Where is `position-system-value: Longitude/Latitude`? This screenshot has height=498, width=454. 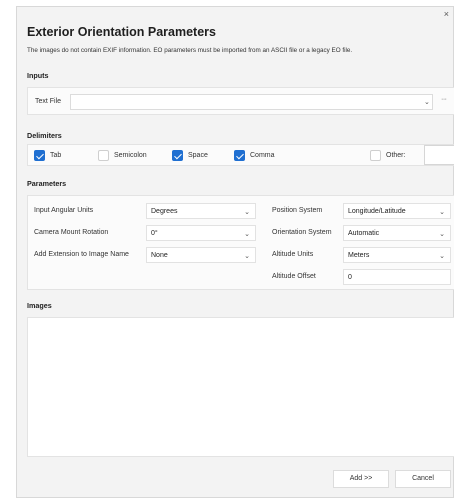
position-system-value: Longitude/Latitude is located at coordinates (377, 211).